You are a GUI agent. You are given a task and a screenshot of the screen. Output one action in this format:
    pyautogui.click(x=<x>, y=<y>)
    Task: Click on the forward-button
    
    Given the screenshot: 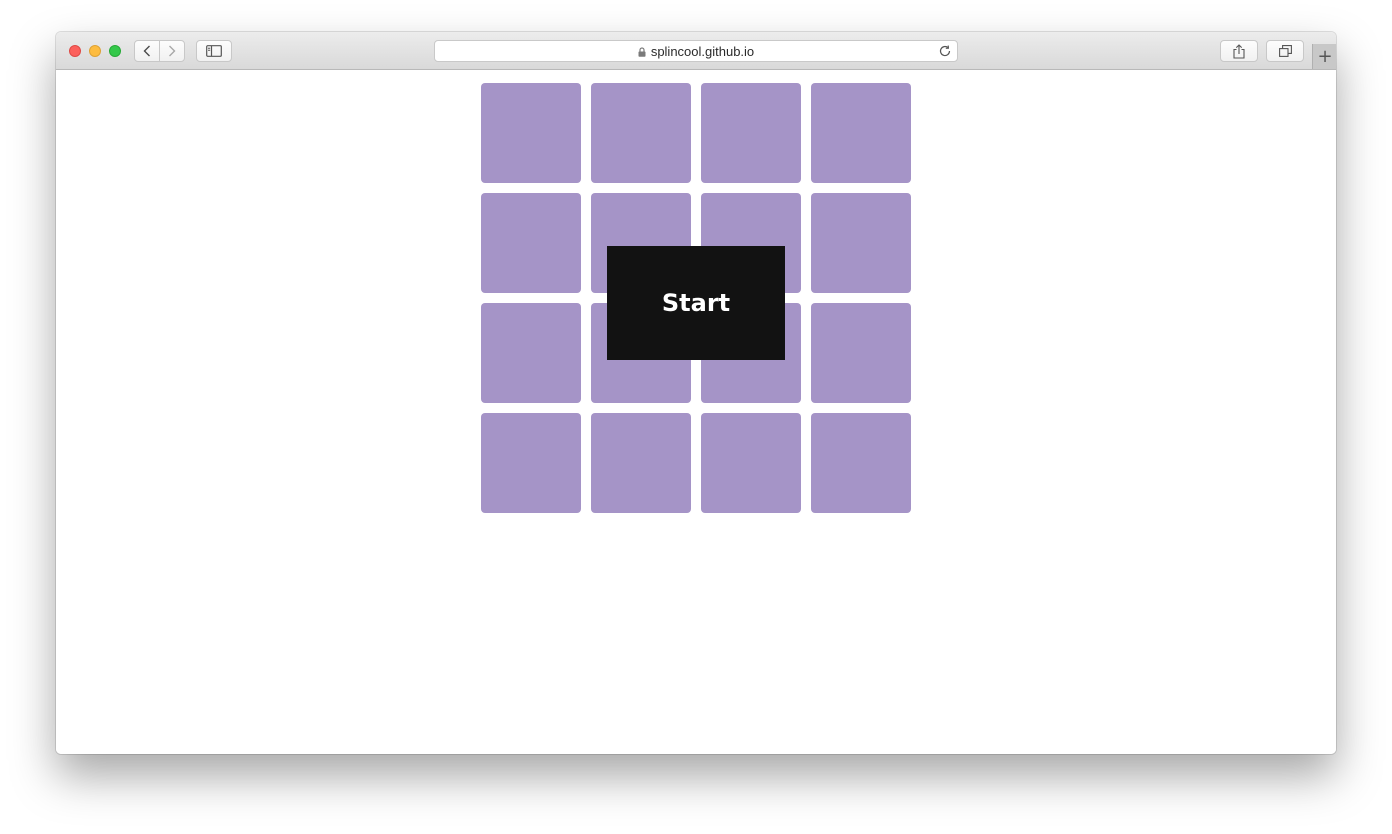 What is the action you would take?
    pyautogui.click(x=172, y=51)
    